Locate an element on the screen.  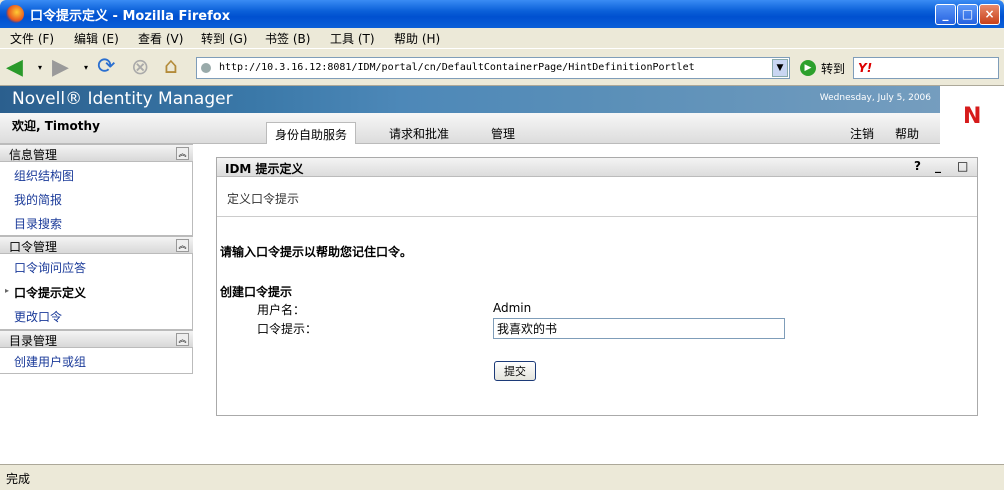
submit-button: 提交 is located at coordinates (515, 371).